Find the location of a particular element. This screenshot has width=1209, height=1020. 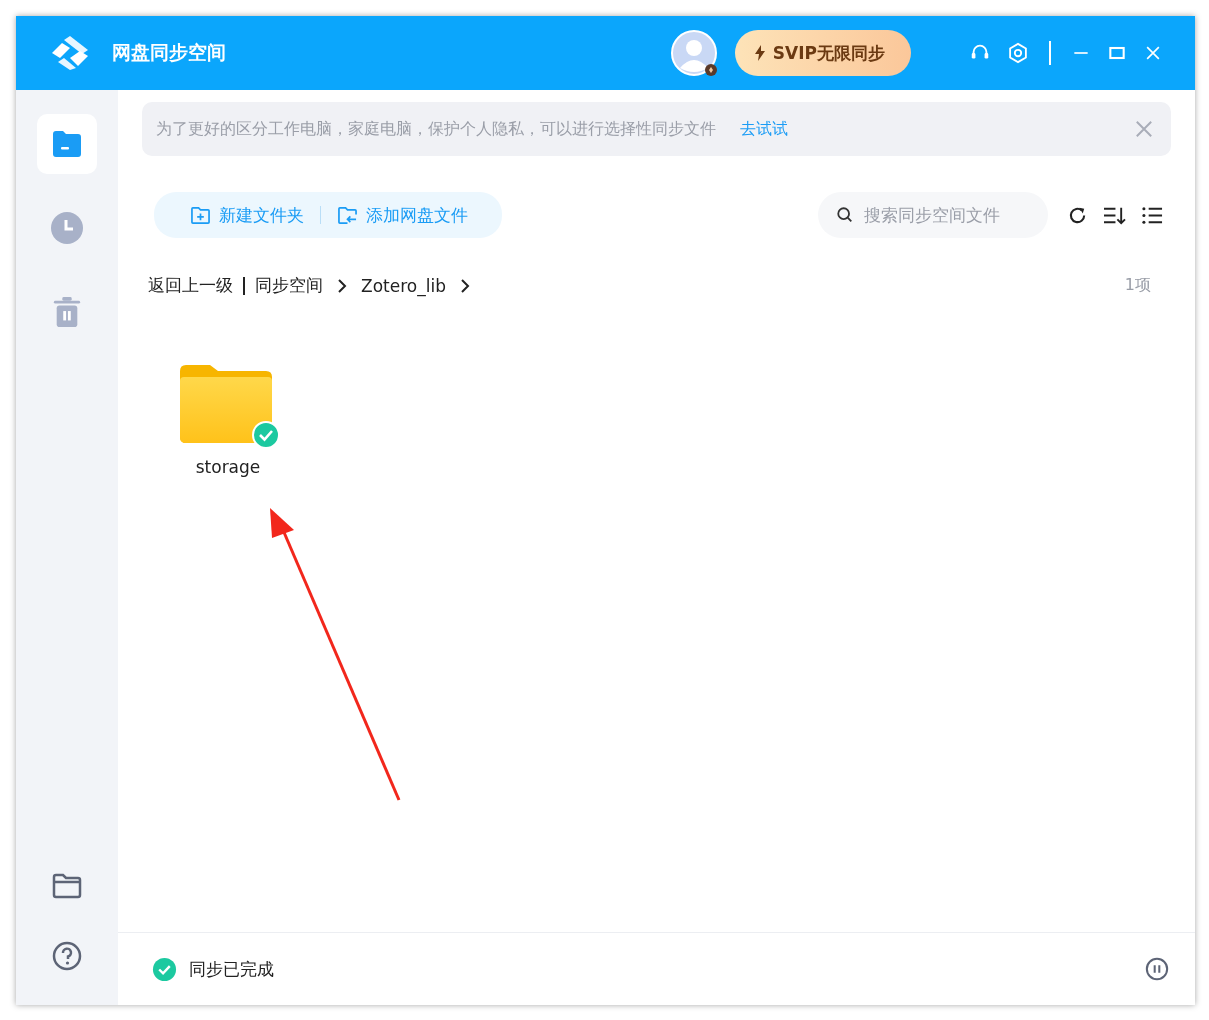

sync-status: 同步已完成 is located at coordinates (231, 969).